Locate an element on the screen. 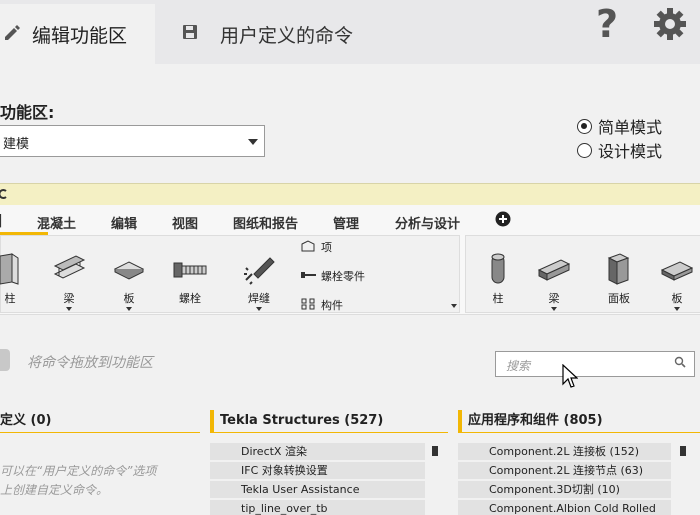 This screenshot has height=515, width=700. ribbon-select-value: 建模 is located at coordinates (16, 144).